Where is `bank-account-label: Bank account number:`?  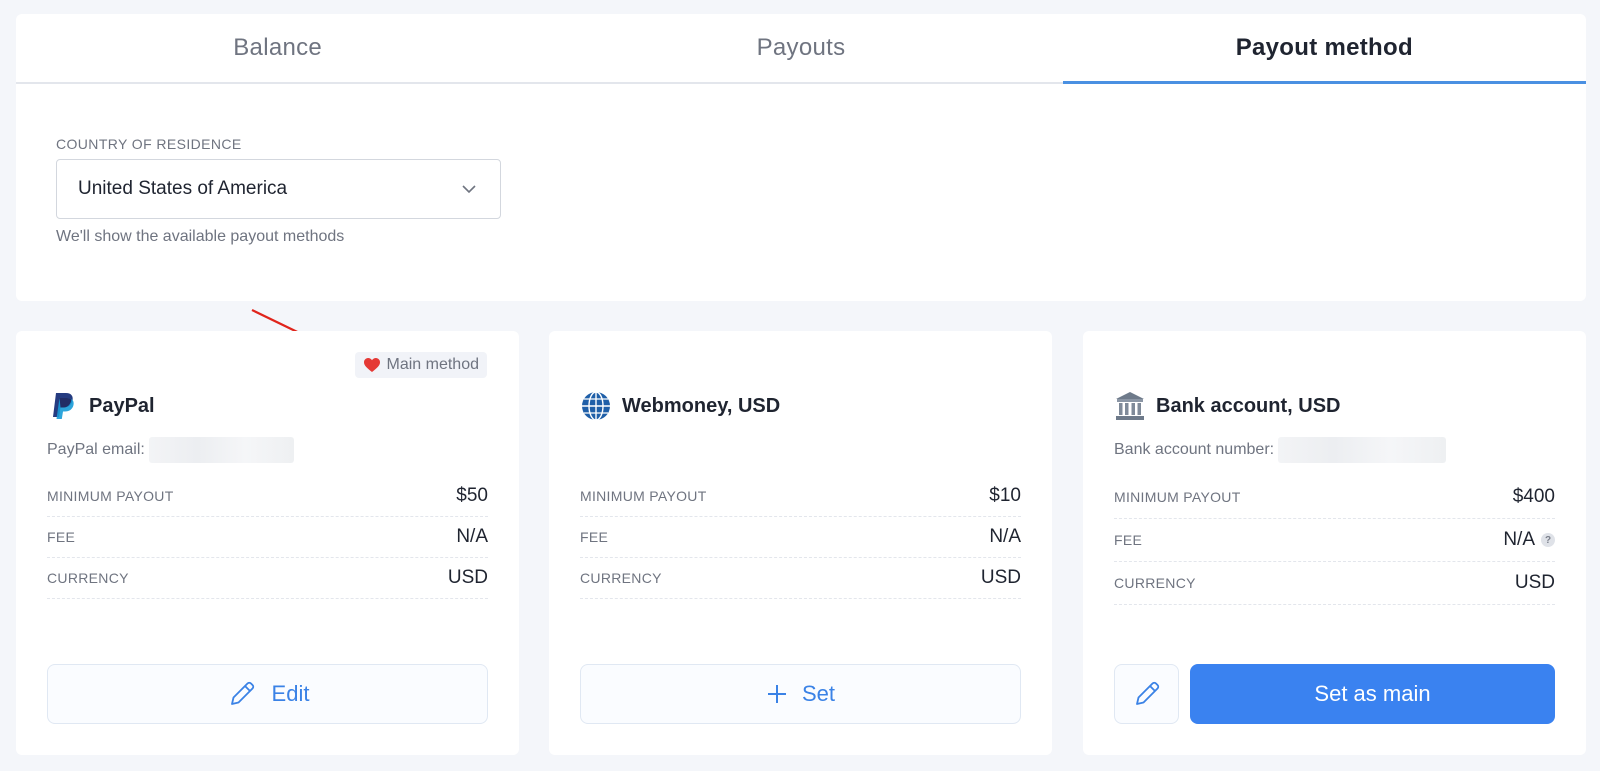
bank-account-label: Bank account number: is located at coordinates (1194, 449).